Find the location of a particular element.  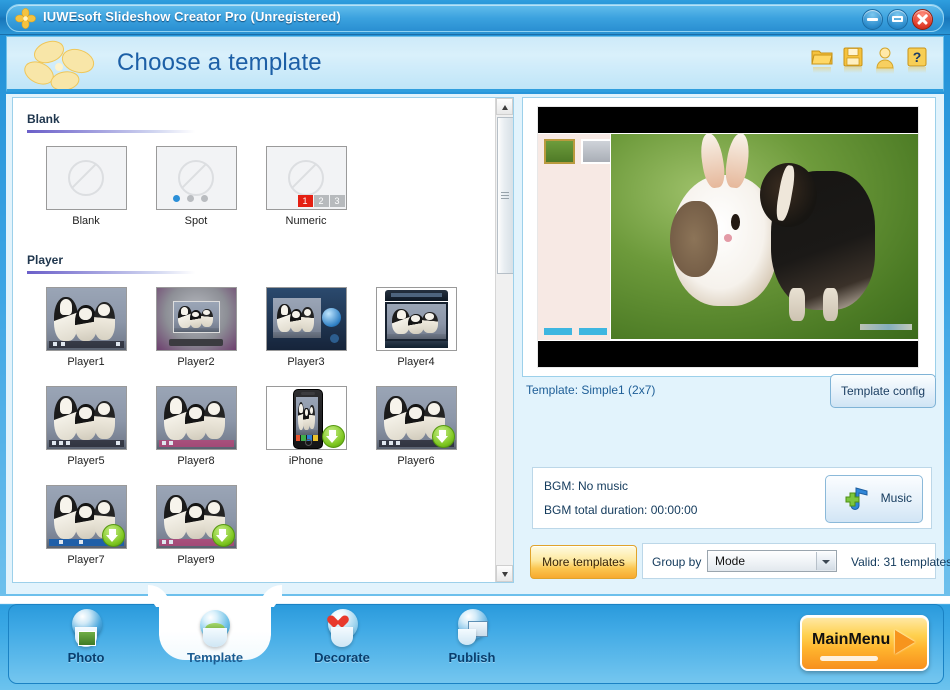

group-header-player: Player is located at coordinates (111, 263).